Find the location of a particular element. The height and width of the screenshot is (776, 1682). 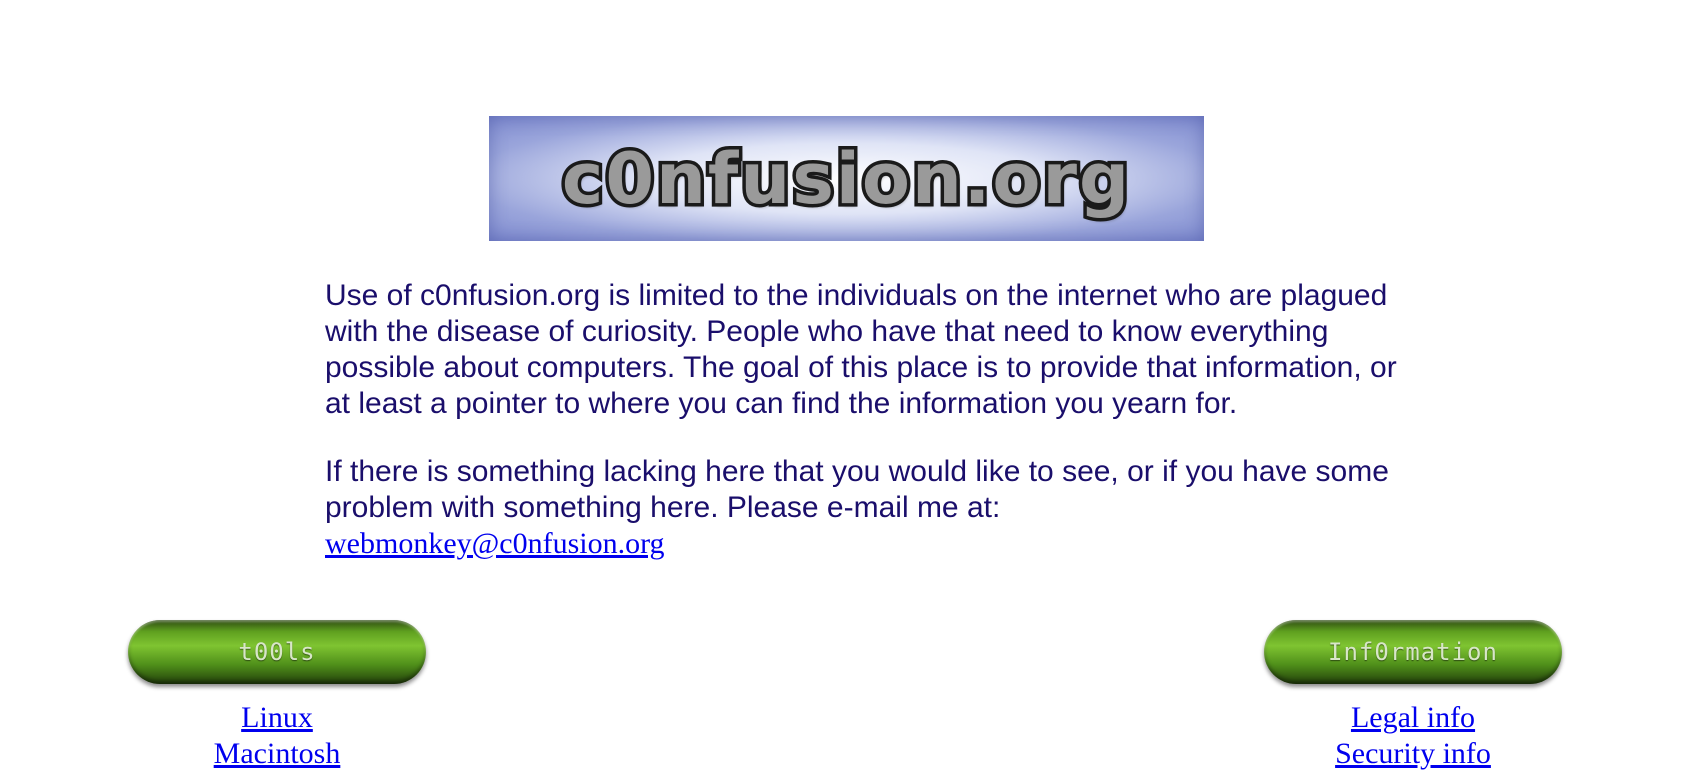

site-logo-text-highlight: c0nfusion.org is located at coordinates (846, 178).